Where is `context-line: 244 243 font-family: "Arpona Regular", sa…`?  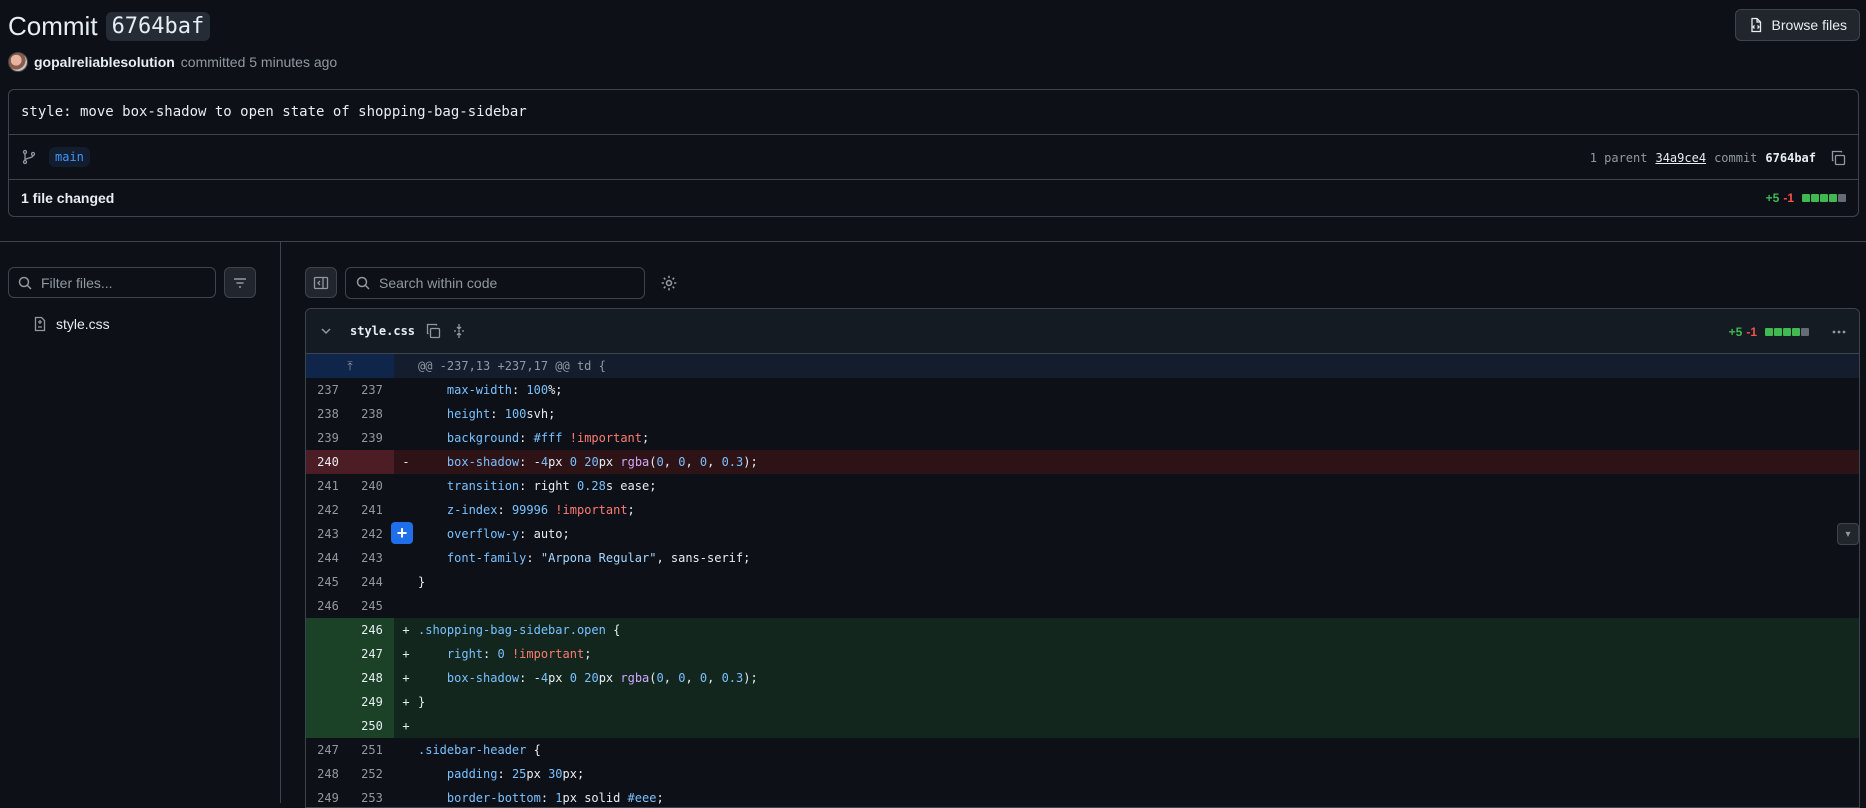 context-line: 244 243 font-family: "Arpona Regular", sa… is located at coordinates (1082, 558).